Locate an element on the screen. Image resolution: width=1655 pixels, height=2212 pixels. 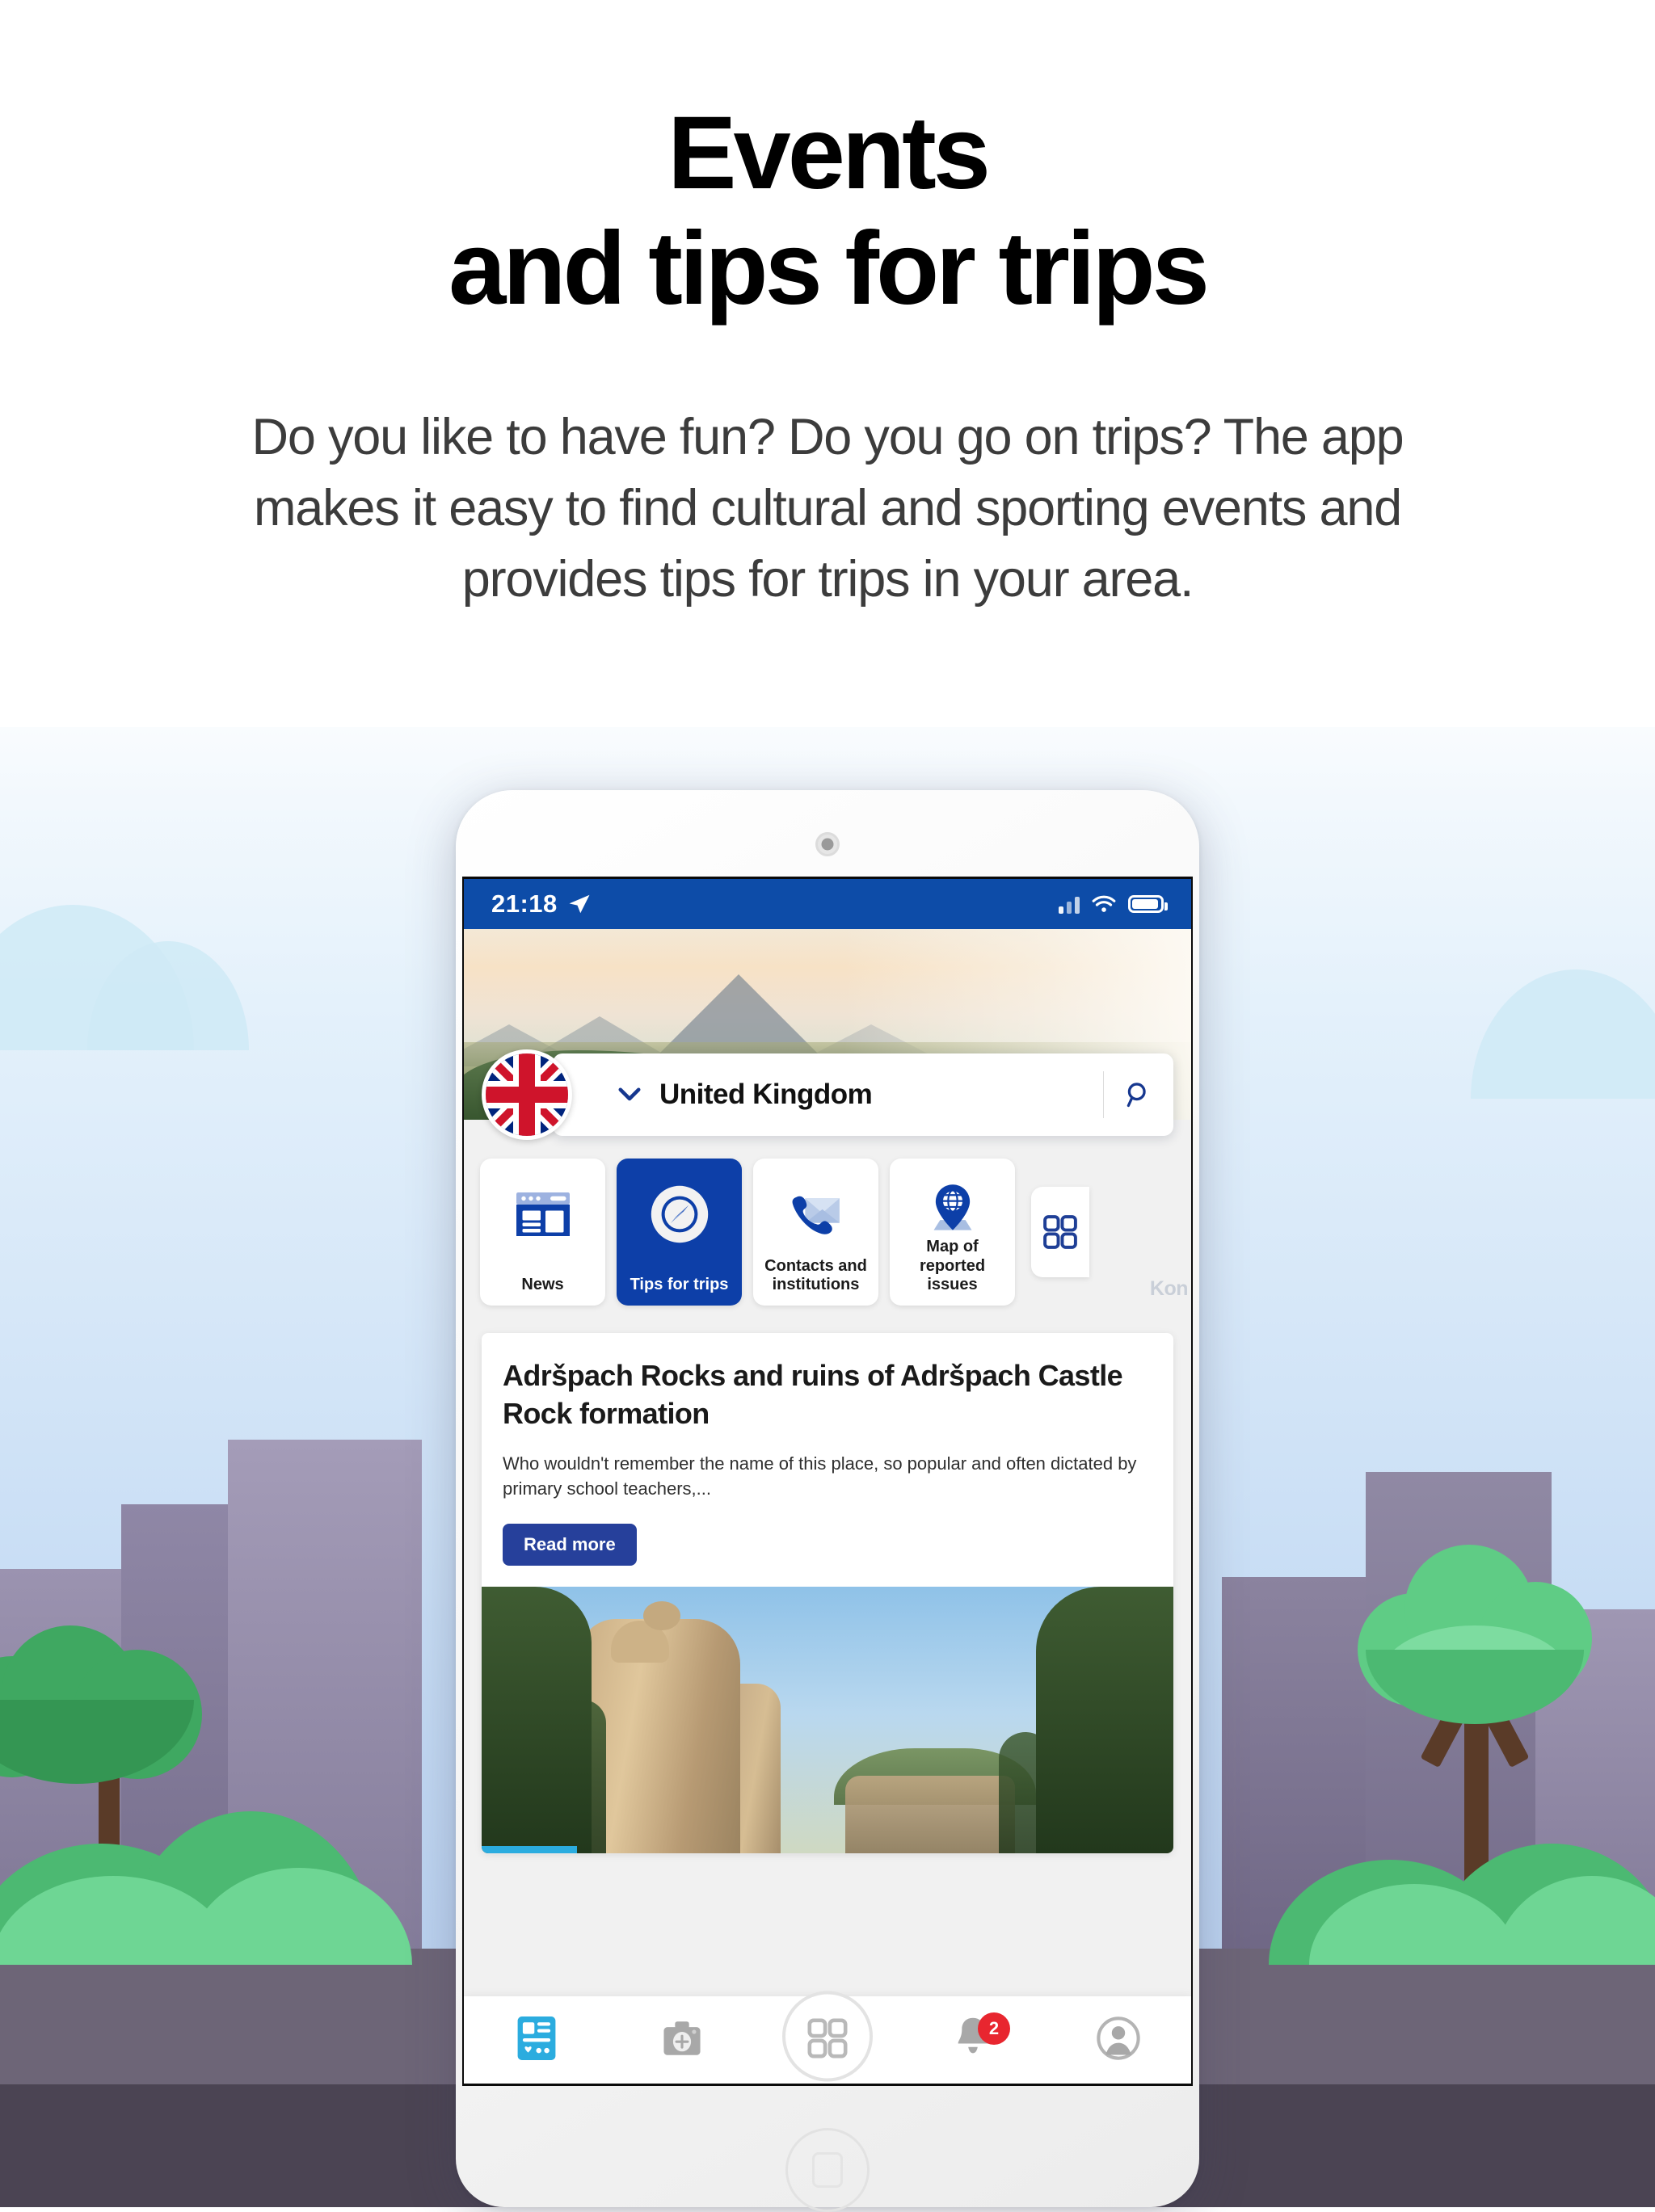
wifi-icon is located at coordinates (1104, 904).